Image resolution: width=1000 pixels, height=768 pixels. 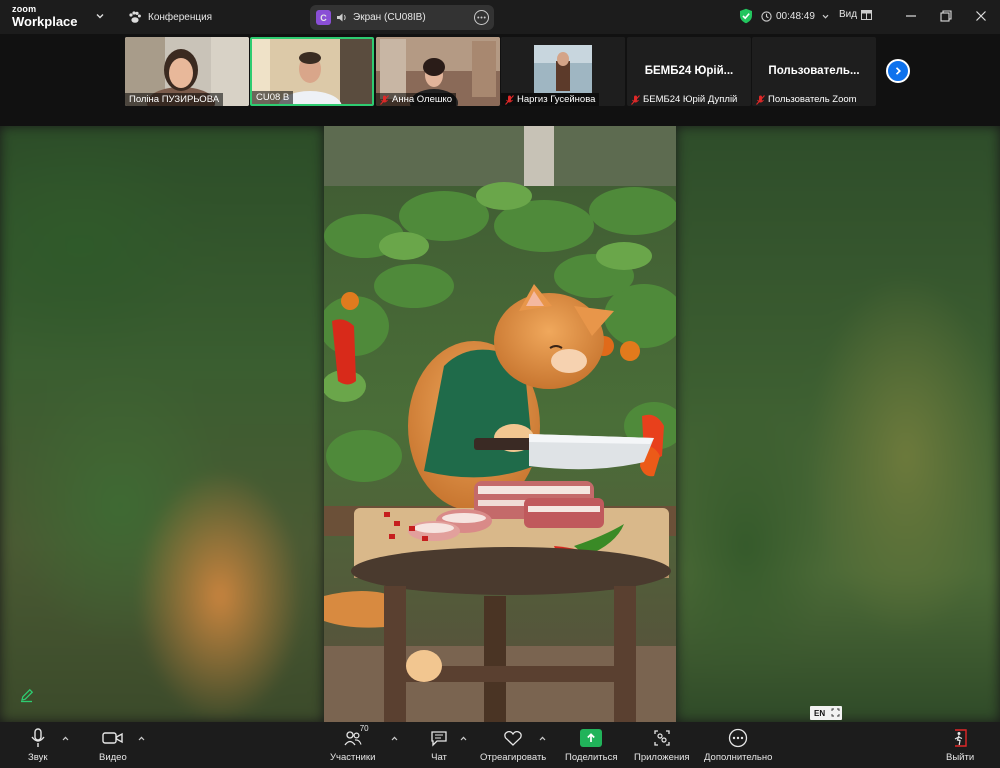 I want to click on timer-text: 00:48:49, so click(x=795, y=16).